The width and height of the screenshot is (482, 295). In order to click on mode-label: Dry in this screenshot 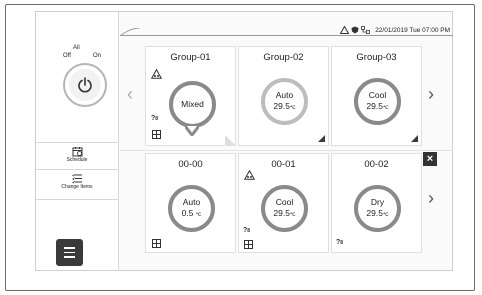, I will do `click(377, 201)`.